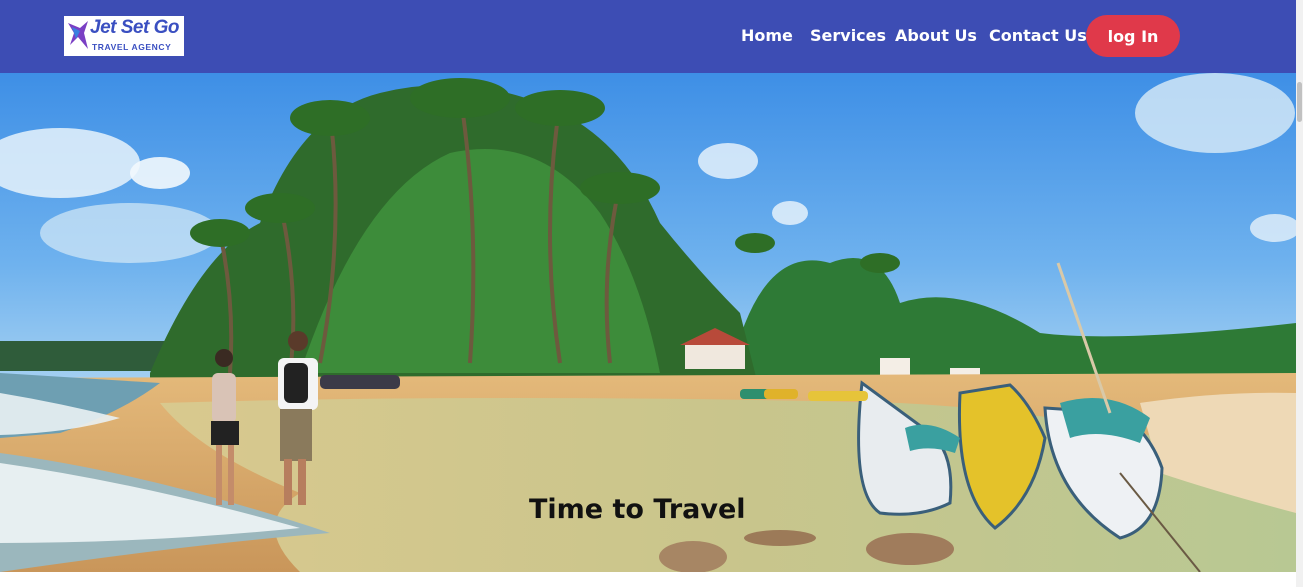 This screenshot has height=587, width=1303. I want to click on page-scrollbar, so click(1299, 293).